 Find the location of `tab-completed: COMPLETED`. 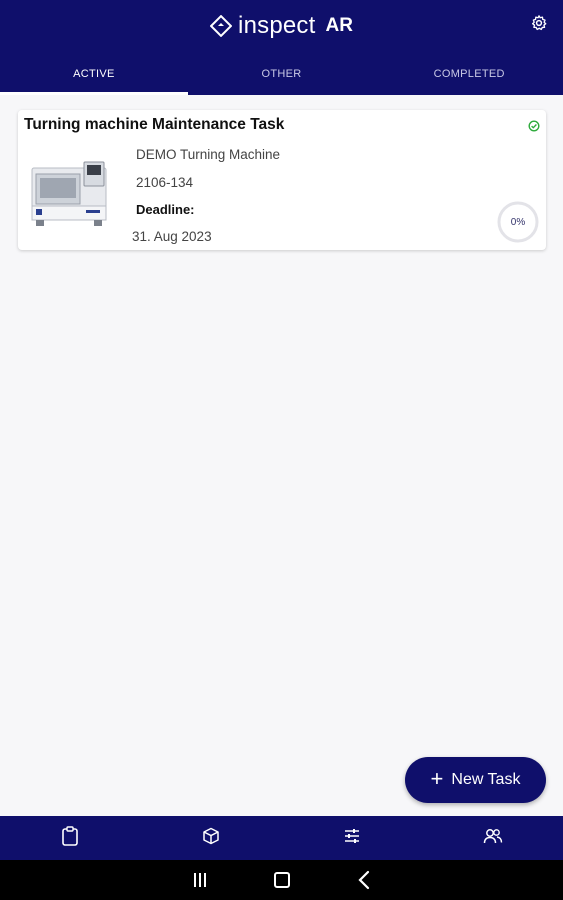

tab-completed: COMPLETED is located at coordinates (469, 73).